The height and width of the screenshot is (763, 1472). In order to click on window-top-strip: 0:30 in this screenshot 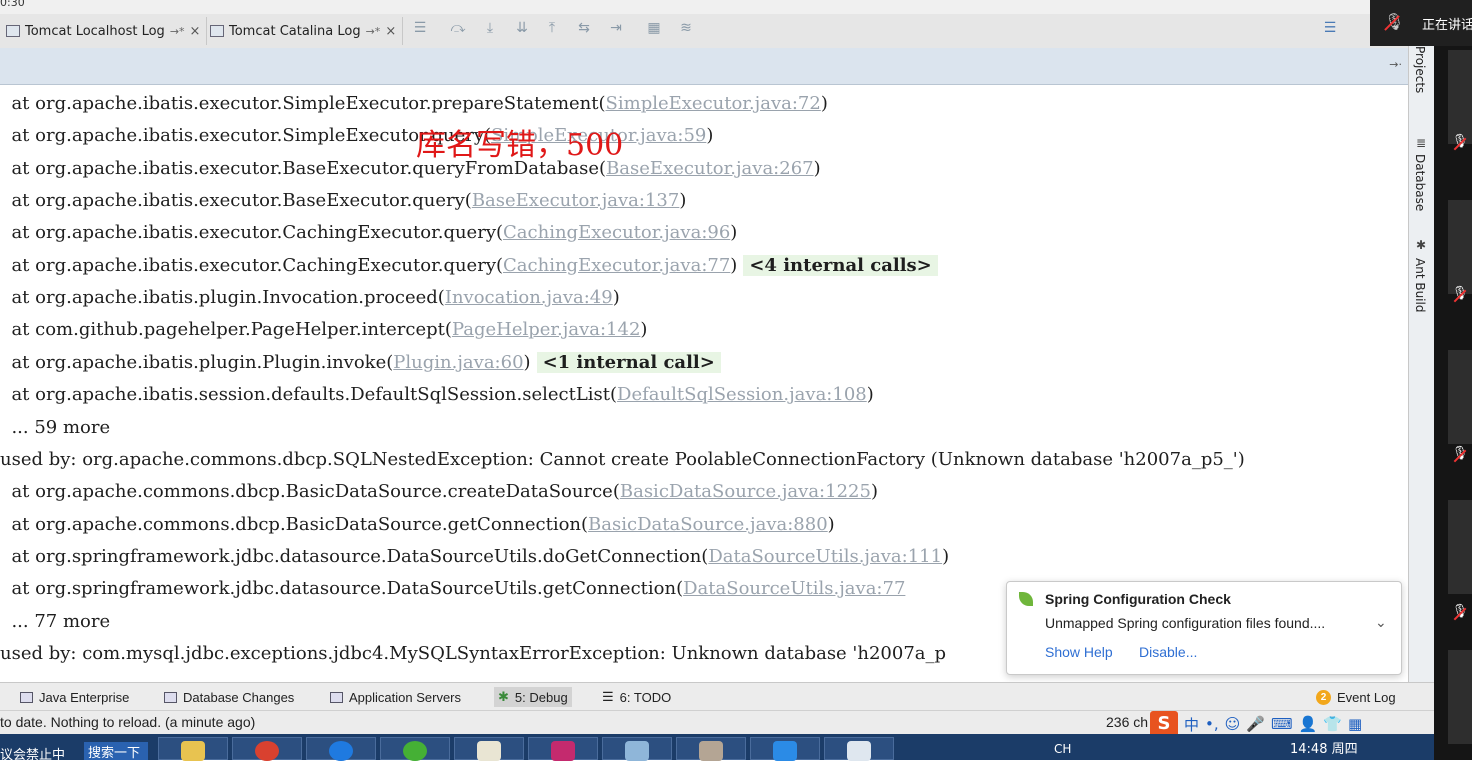, I will do `click(705, 7)`.